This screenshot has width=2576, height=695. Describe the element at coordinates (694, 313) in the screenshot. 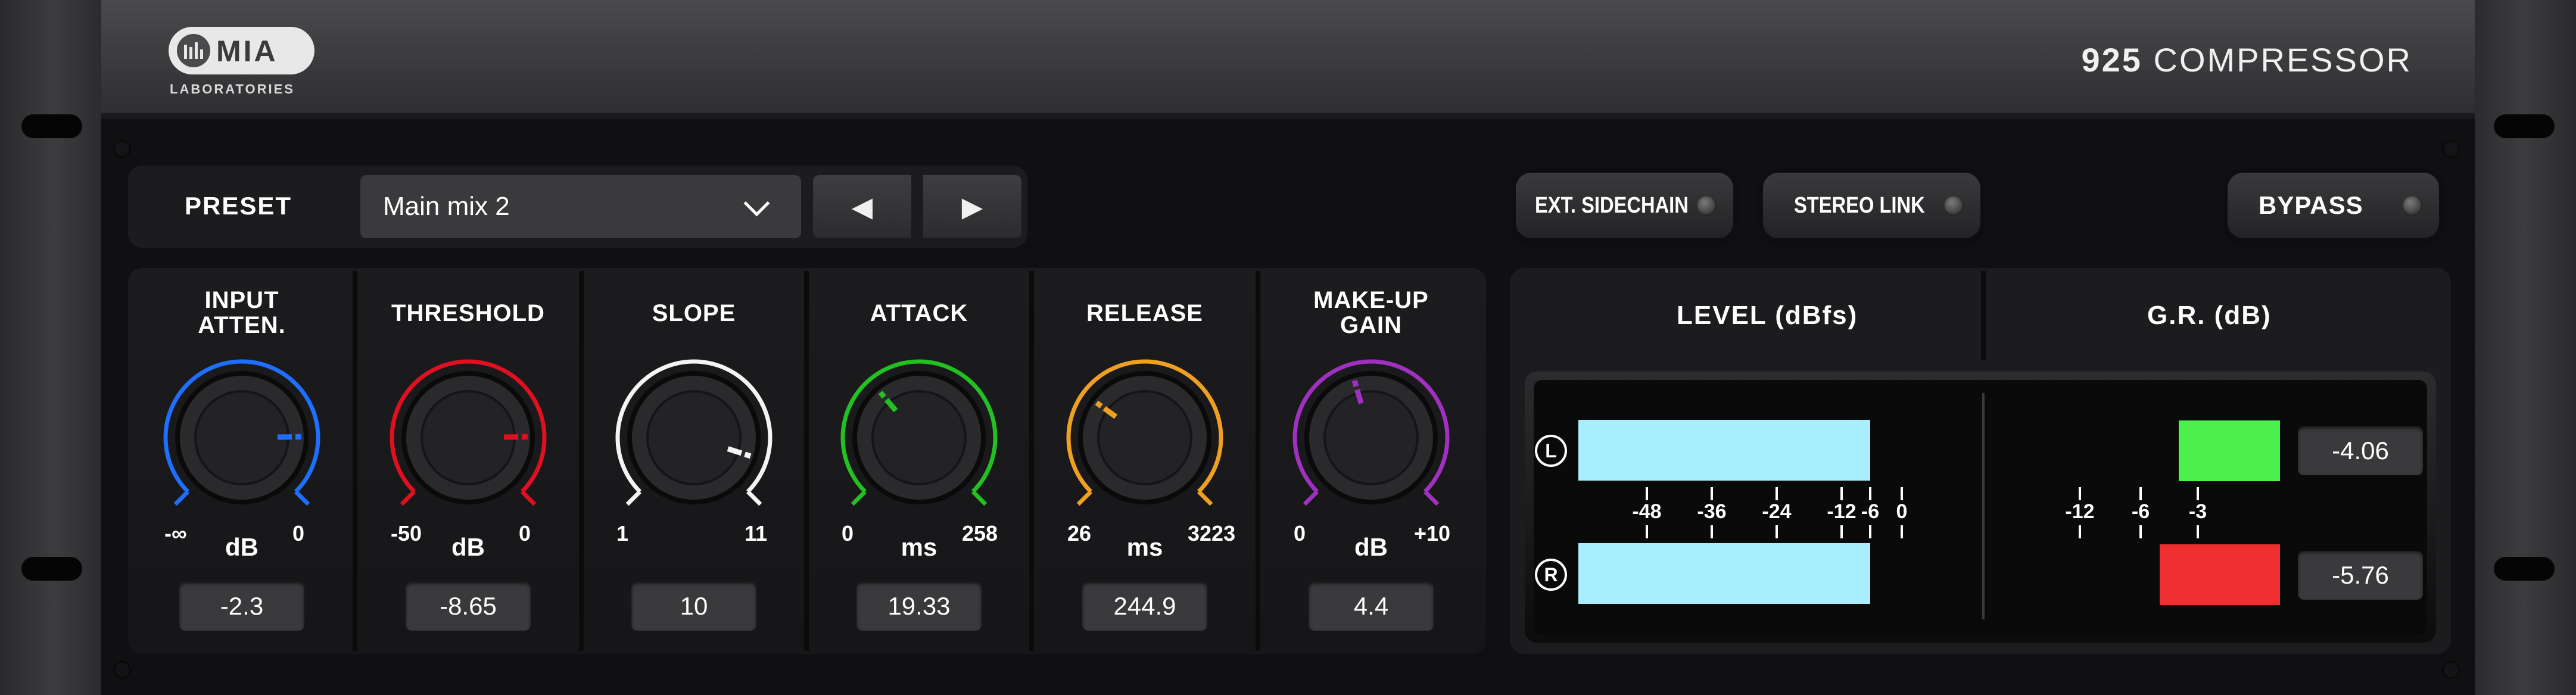

I see `knob-title: SLOPE` at that location.